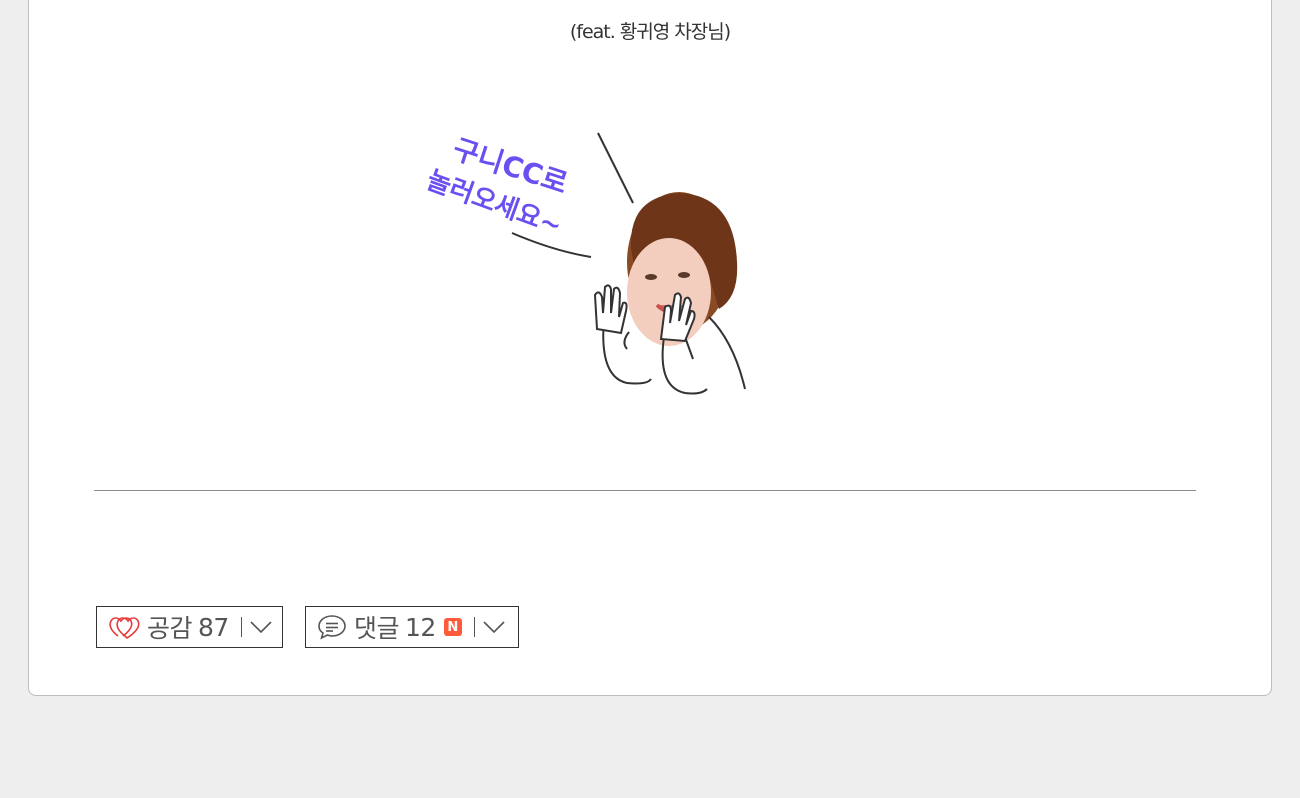  I want to click on speech-text: 구니CC로 놀러오세요~, so click(497, 187).